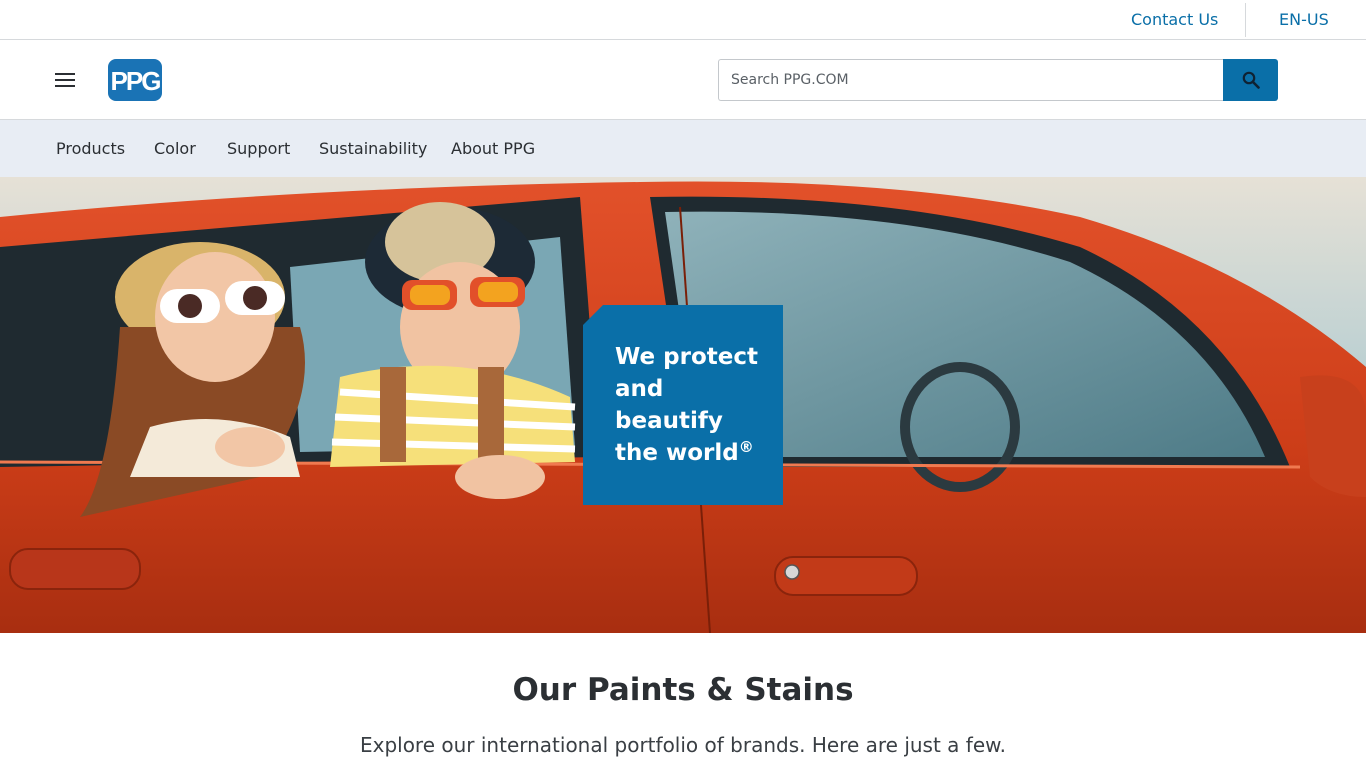  I want to click on hamburger-menu-icon, so click(65, 80).